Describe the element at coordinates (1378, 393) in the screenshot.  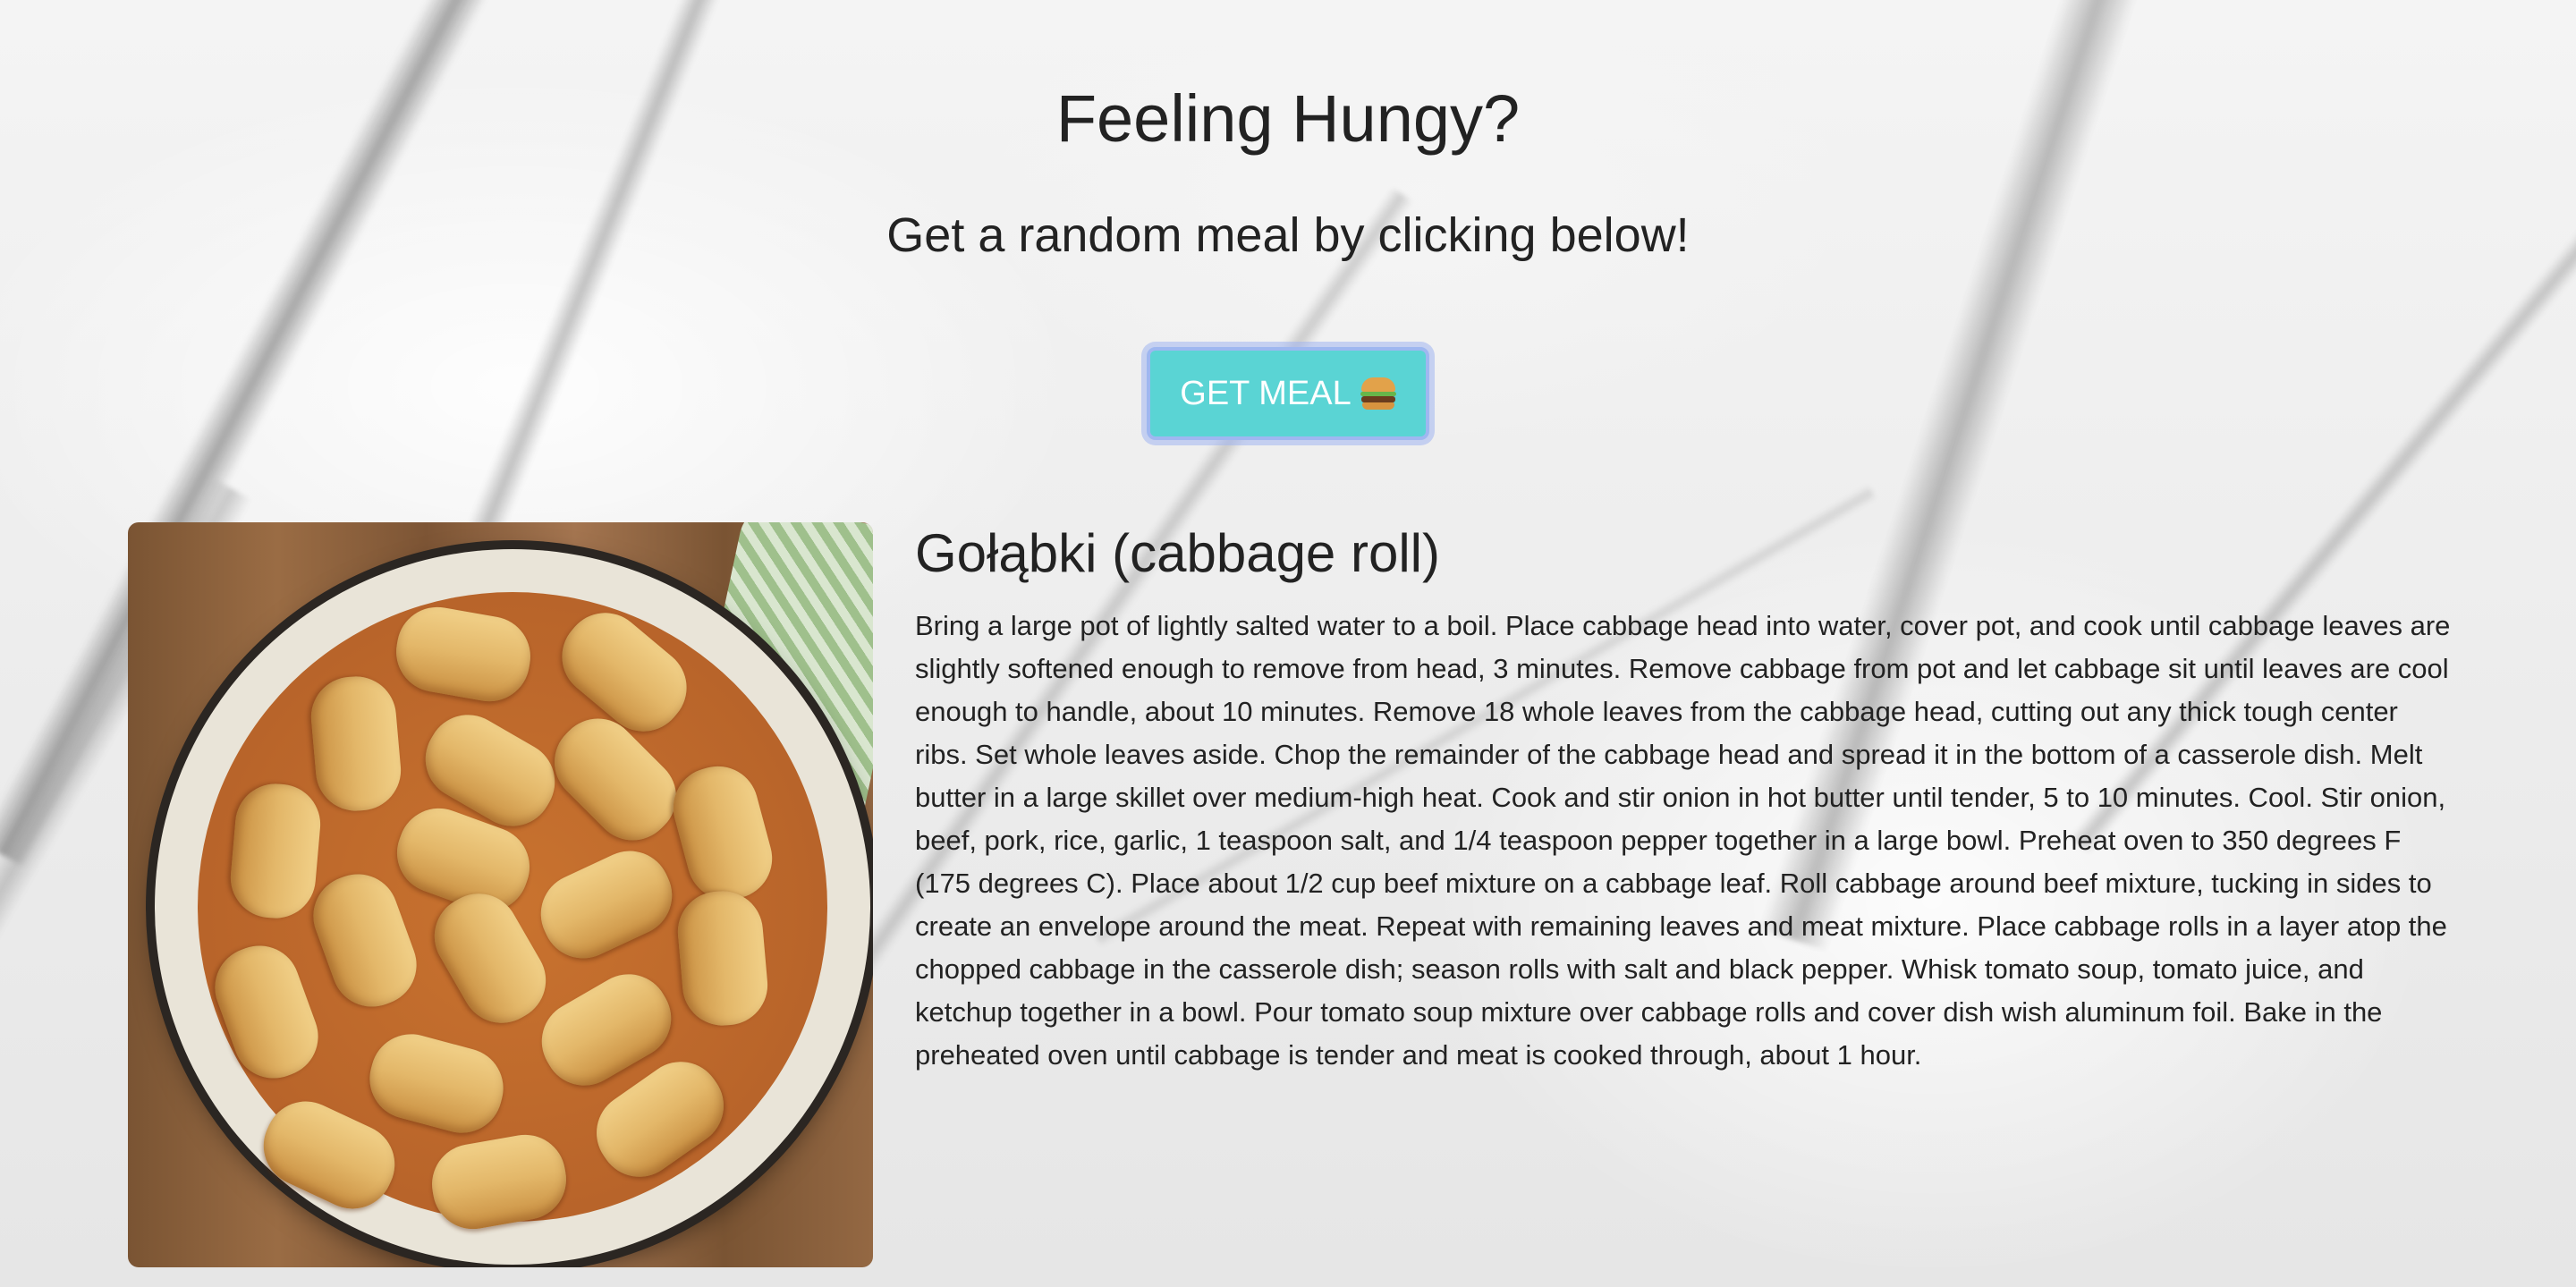
I see `hamburger-icon` at that location.